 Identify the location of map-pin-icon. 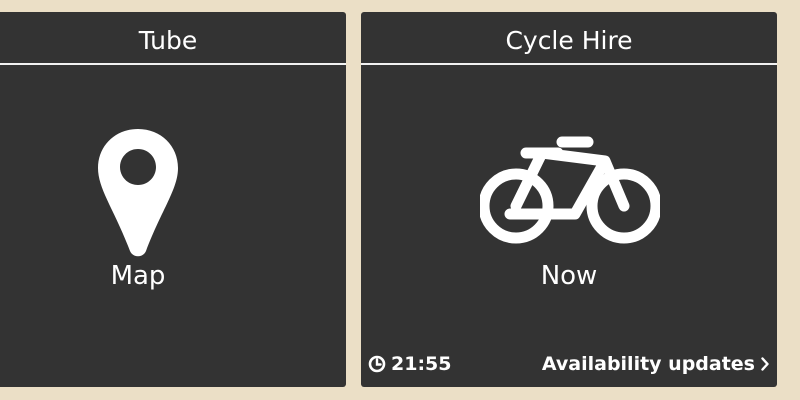
(138, 193).